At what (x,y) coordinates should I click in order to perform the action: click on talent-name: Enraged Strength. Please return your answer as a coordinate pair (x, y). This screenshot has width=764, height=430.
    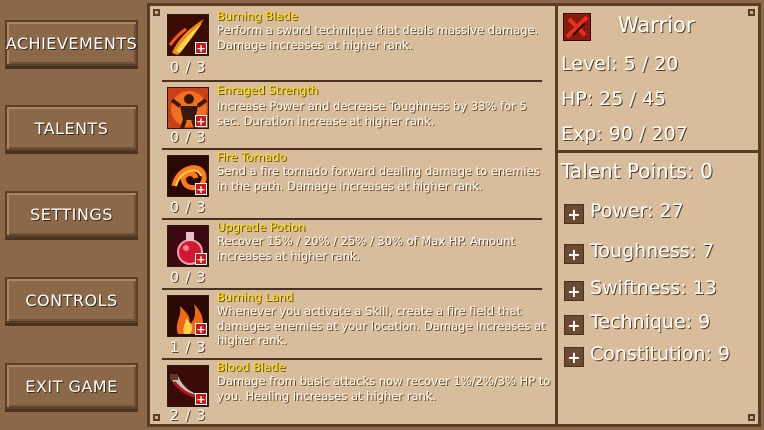
    Looking at the image, I should click on (268, 90).